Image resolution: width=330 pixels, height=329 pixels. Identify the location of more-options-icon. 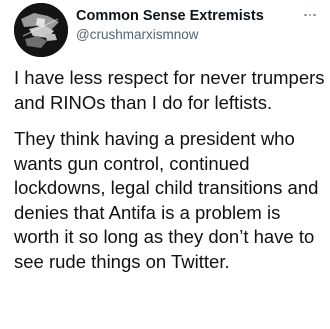
(310, 15).